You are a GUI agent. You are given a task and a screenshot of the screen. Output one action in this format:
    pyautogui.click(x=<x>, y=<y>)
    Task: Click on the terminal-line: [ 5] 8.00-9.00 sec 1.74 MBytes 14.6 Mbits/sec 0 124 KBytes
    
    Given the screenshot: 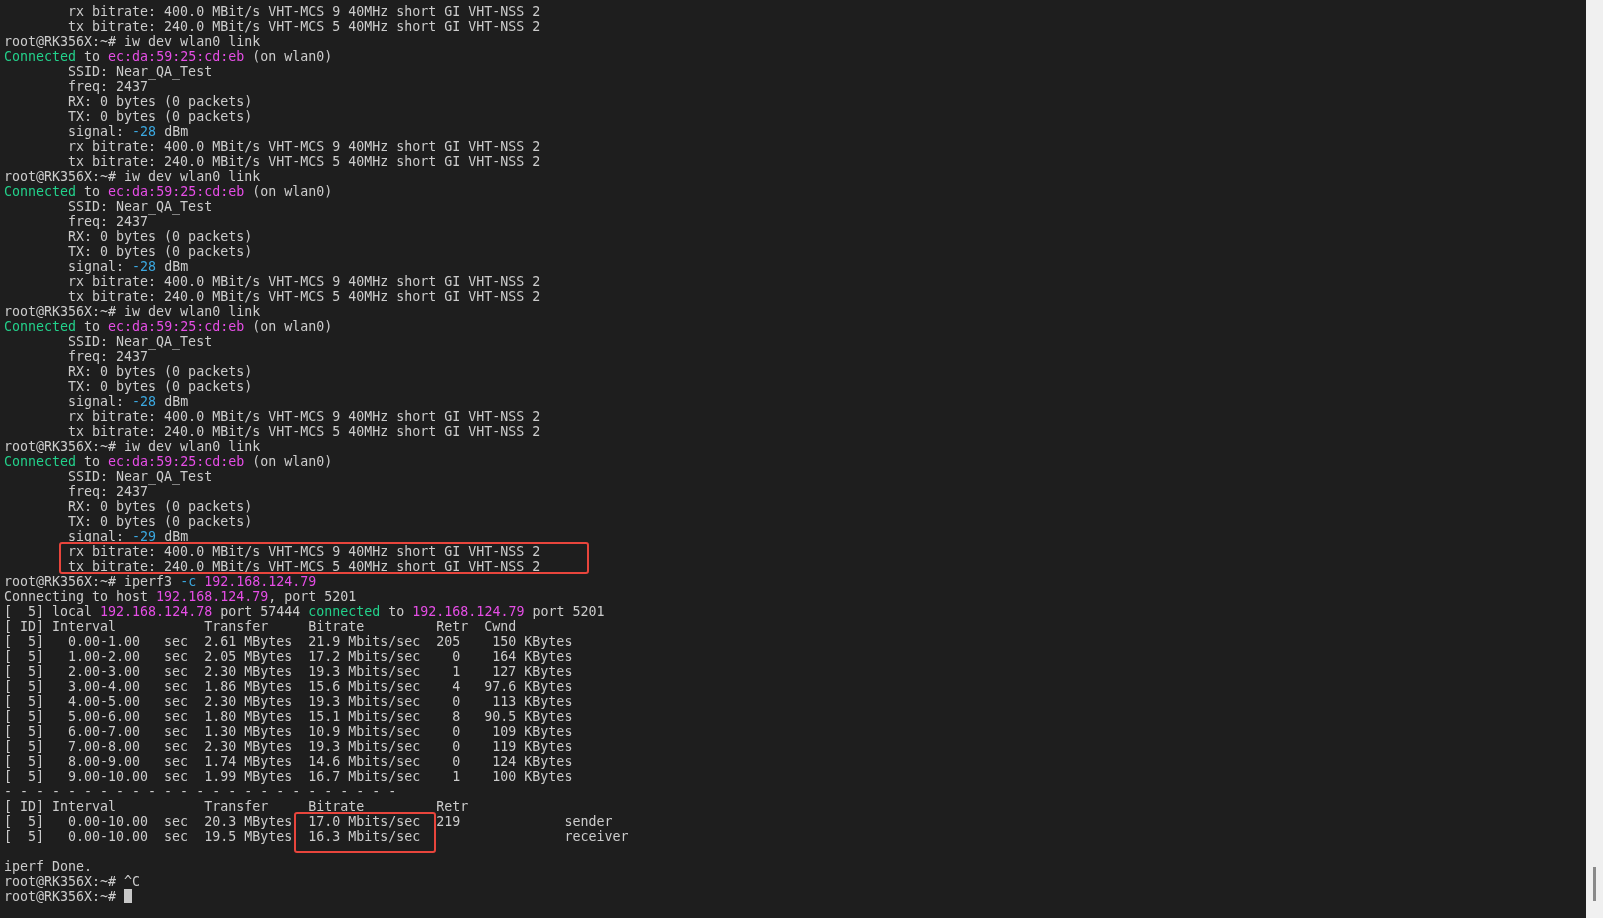 What is the action you would take?
    pyautogui.click(x=288, y=761)
    